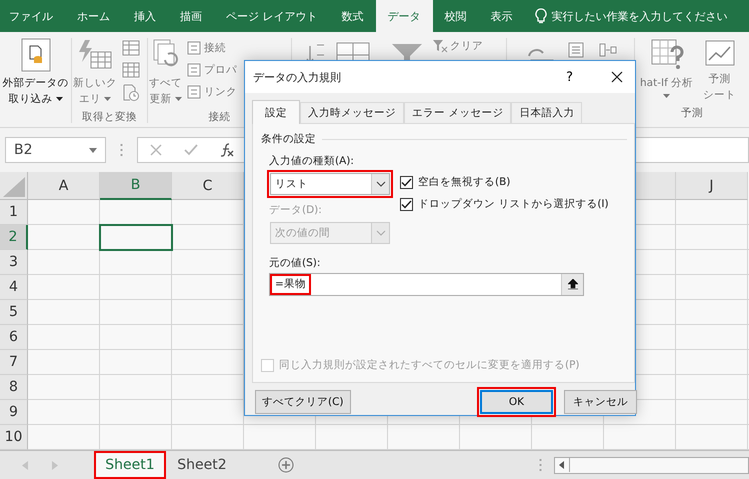 Image resolution: width=749 pixels, height=479 pixels. What do you see at coordinates (311, 161) in the screenshot?
I see `field-label: 入力値の種類(A):` at bounding box center [311, 161].